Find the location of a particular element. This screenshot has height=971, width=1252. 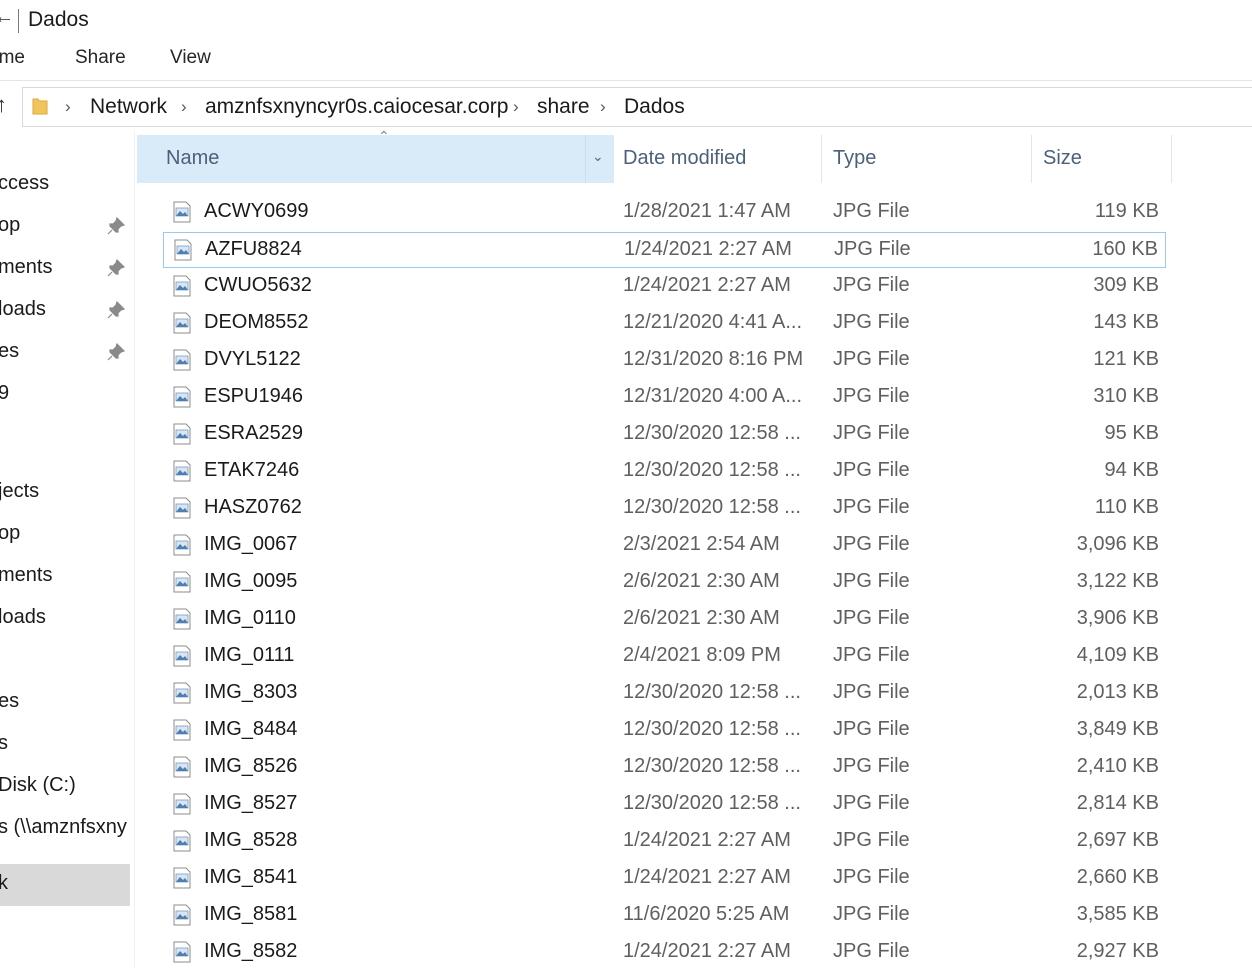

tab-view: View is located at coordinates (190, 58).